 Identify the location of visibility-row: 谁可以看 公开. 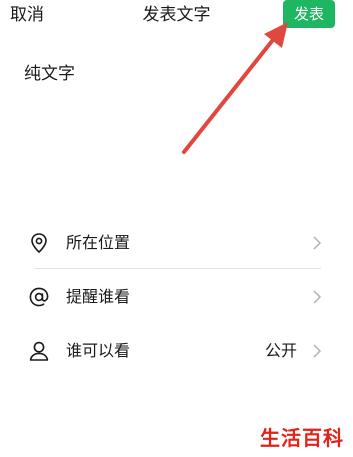
(176, 351).